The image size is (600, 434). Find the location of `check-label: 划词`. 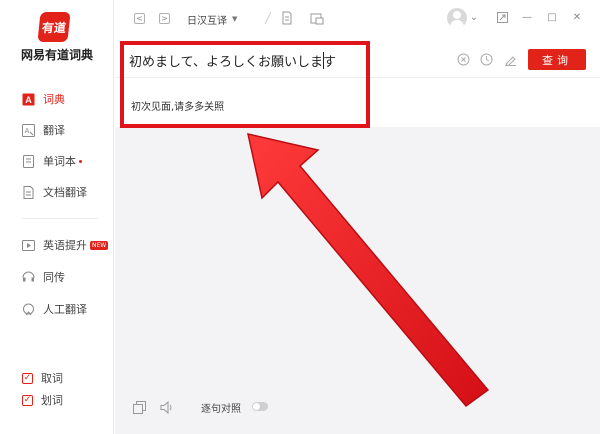

check-label: 划词 is located at coordinates (52, 400).